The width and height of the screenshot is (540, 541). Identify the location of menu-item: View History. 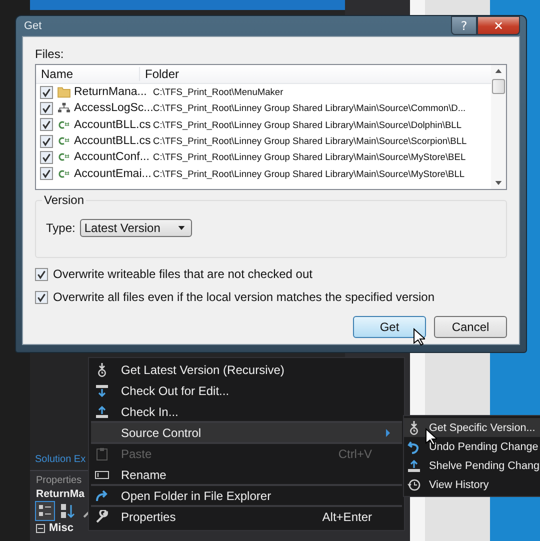
(472, 484).